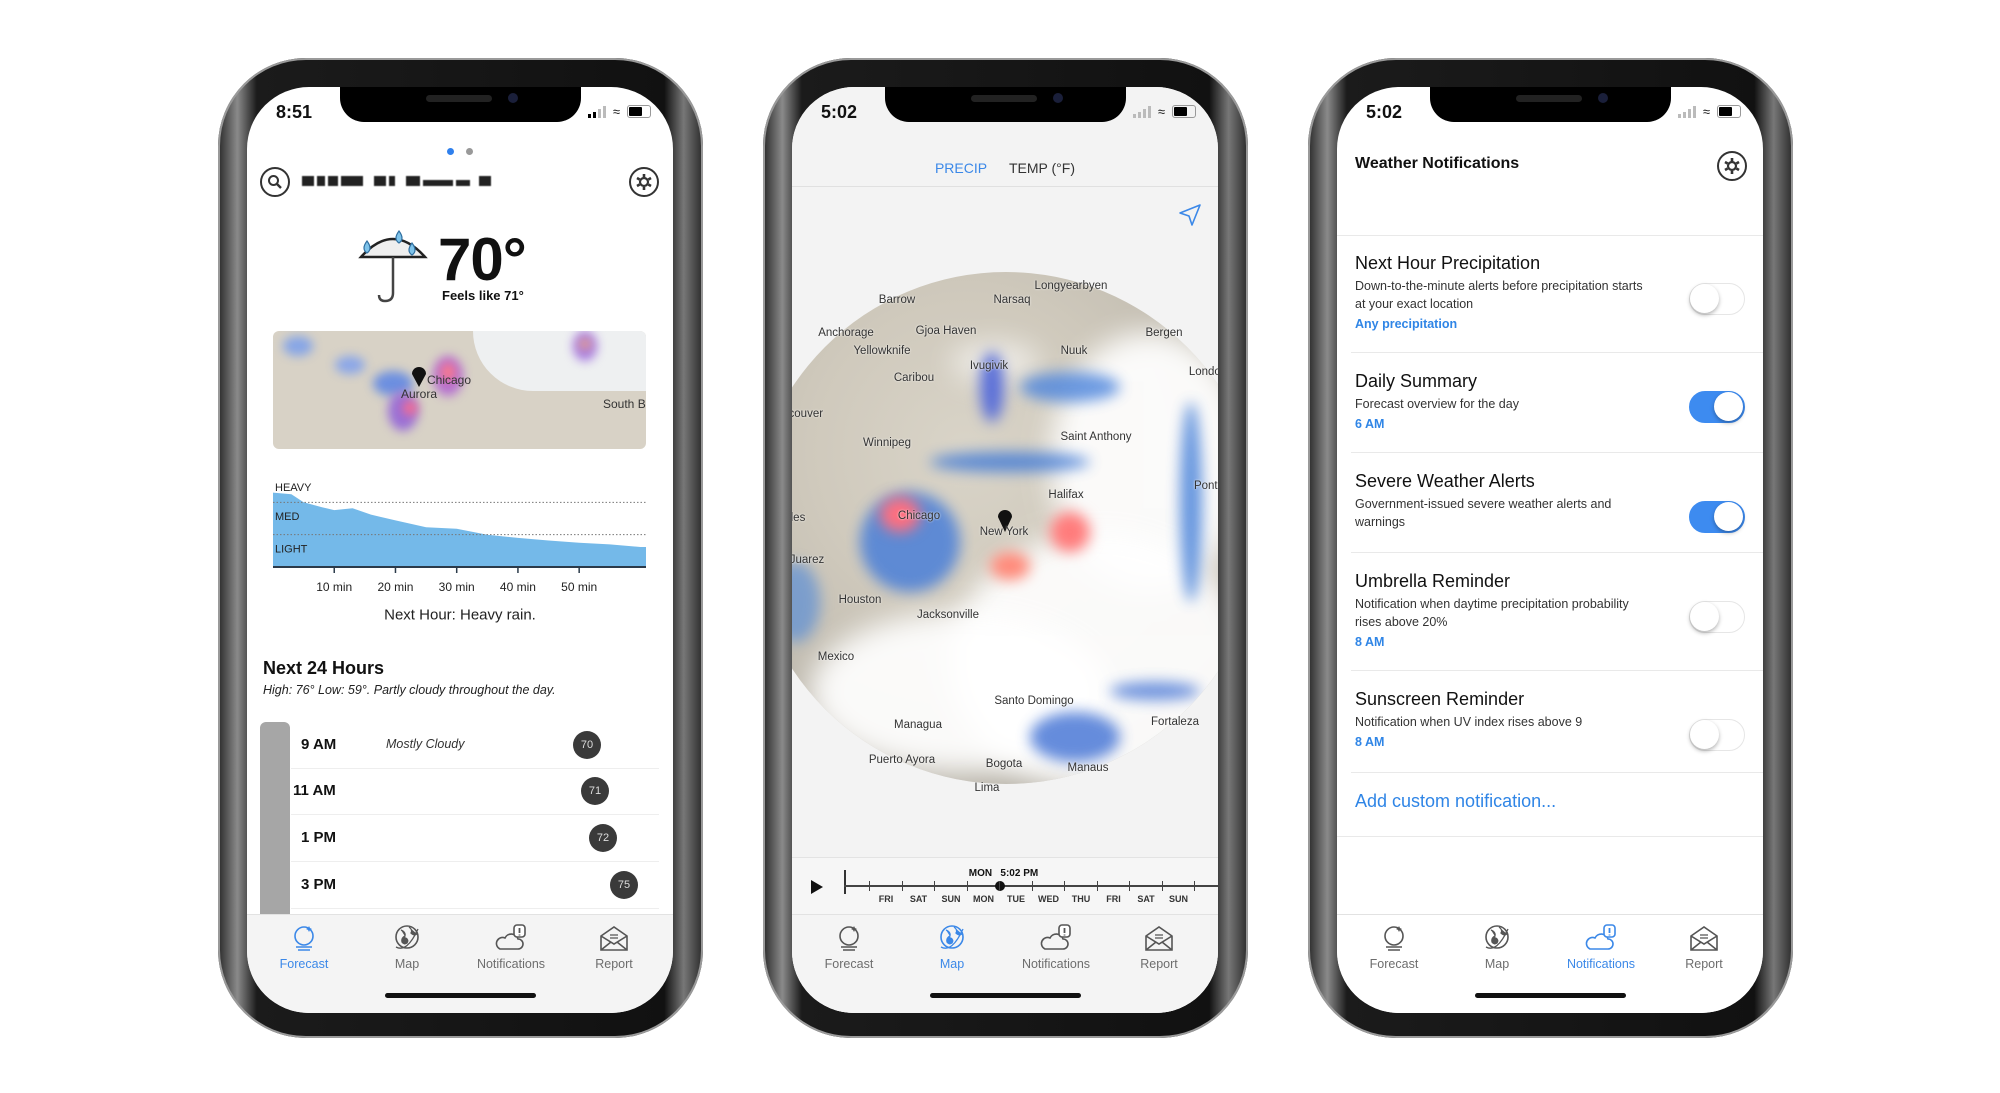  I want to click on city-label: Chicago, so click(919, 516).